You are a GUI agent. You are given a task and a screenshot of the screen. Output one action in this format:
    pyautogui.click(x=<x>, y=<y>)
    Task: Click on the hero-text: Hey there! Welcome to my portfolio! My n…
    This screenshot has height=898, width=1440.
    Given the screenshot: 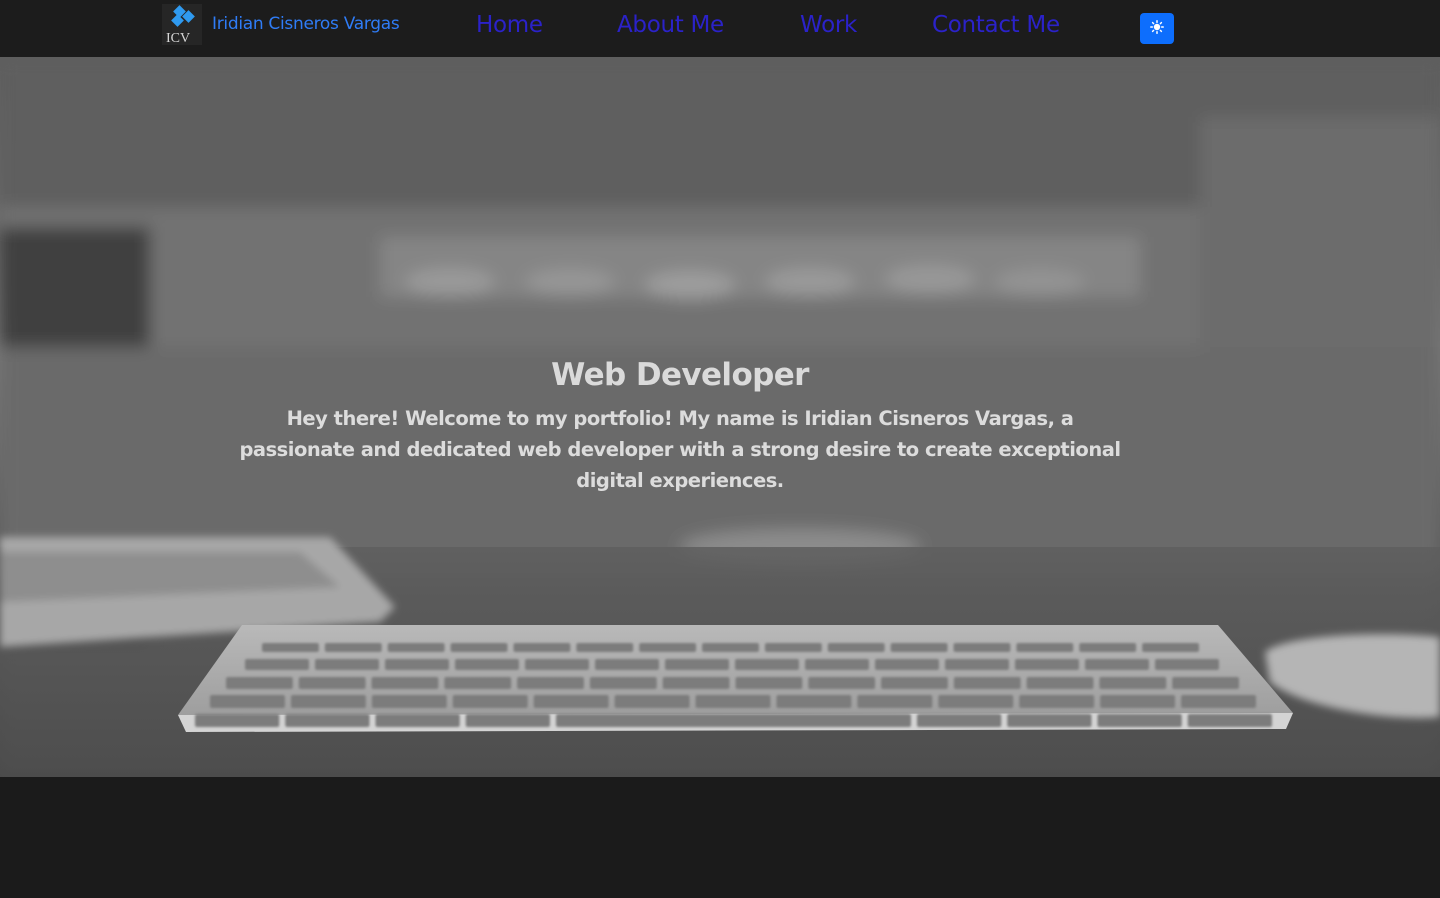 What is the action you would take?
    pyautogui.click(x=680, y=449)
    